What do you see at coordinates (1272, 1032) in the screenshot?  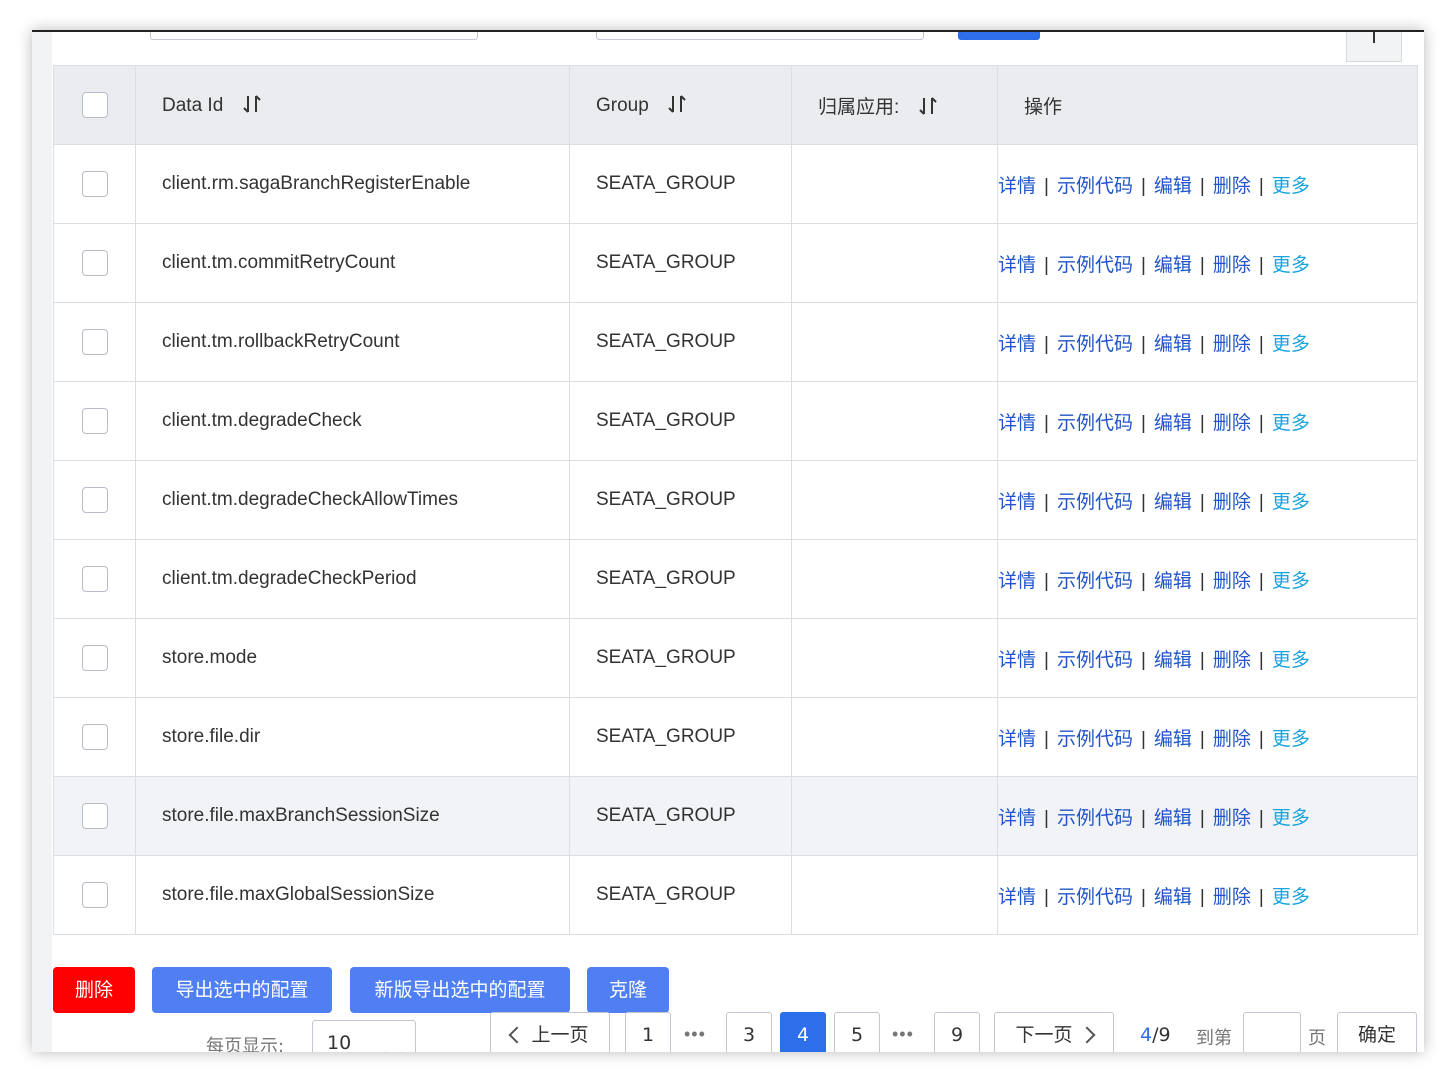 I see `goto-page-input` at bounding box center [1272, 1032].